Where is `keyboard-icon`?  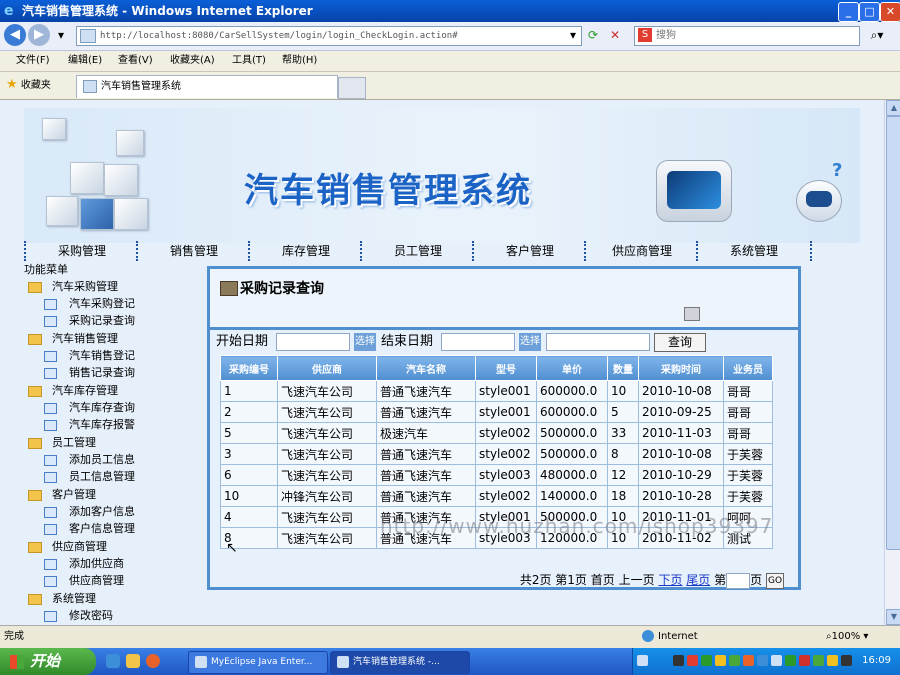 keyboard-icon is located at coordinates (642, 660).